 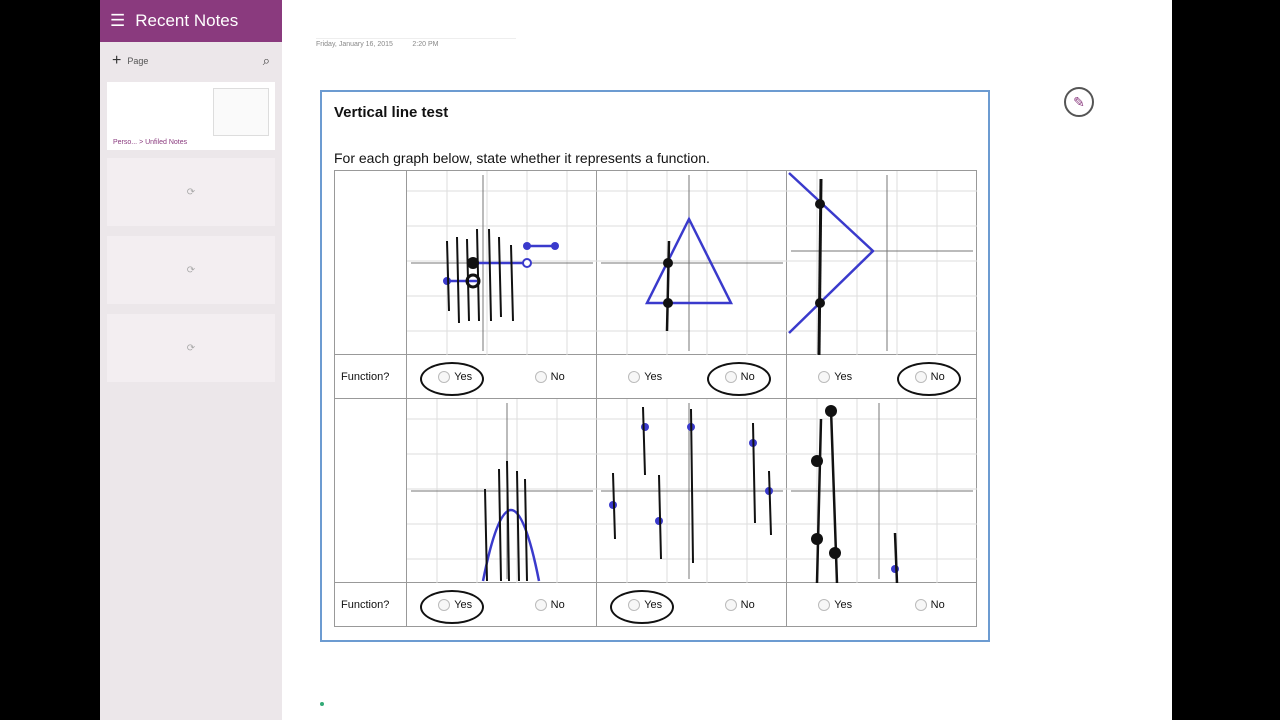 I want to click on graph-4-plot, so click(x=502, y=491).